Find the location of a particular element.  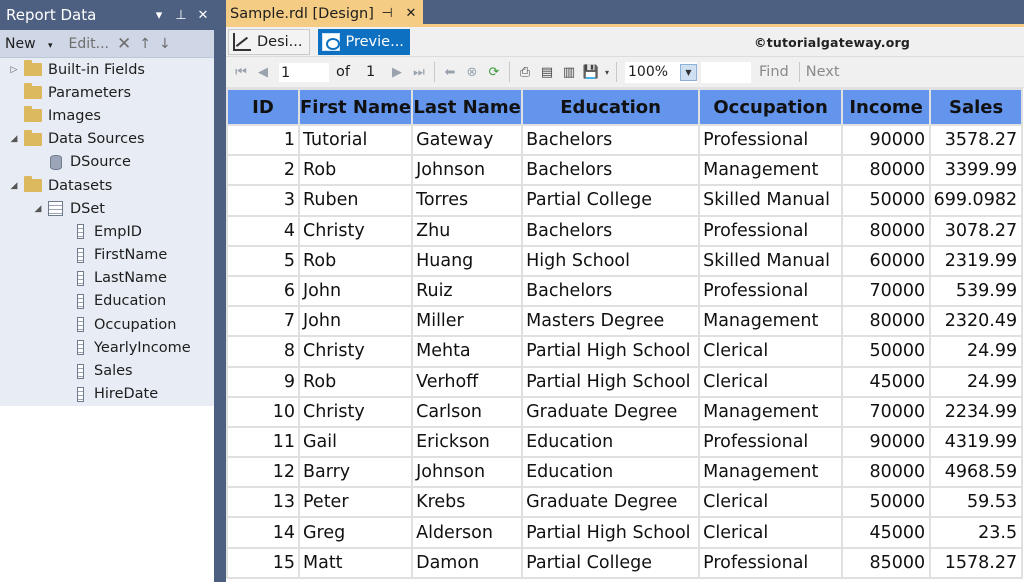

tree-field-sales: Sales is located at coordinates (107, 370).